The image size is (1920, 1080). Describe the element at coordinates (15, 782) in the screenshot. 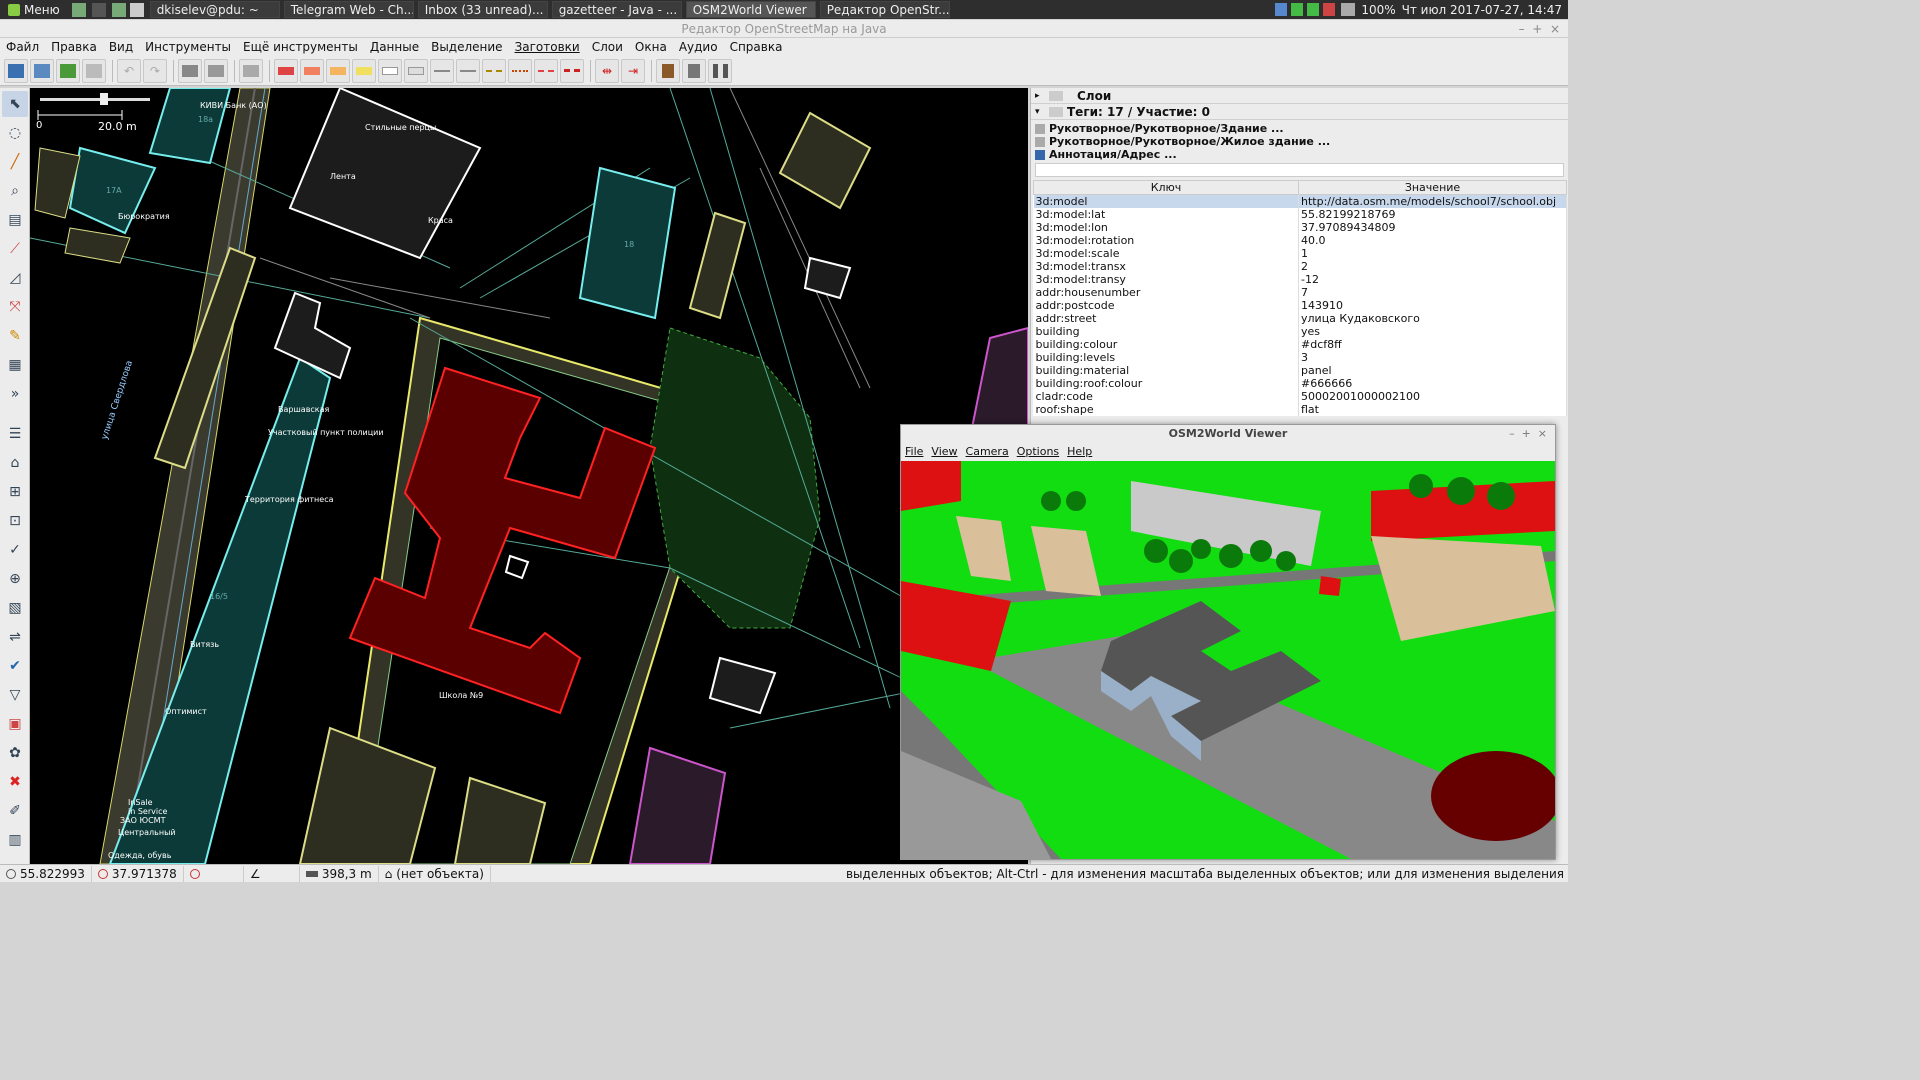

I see `error-icon: ✖` at that location.